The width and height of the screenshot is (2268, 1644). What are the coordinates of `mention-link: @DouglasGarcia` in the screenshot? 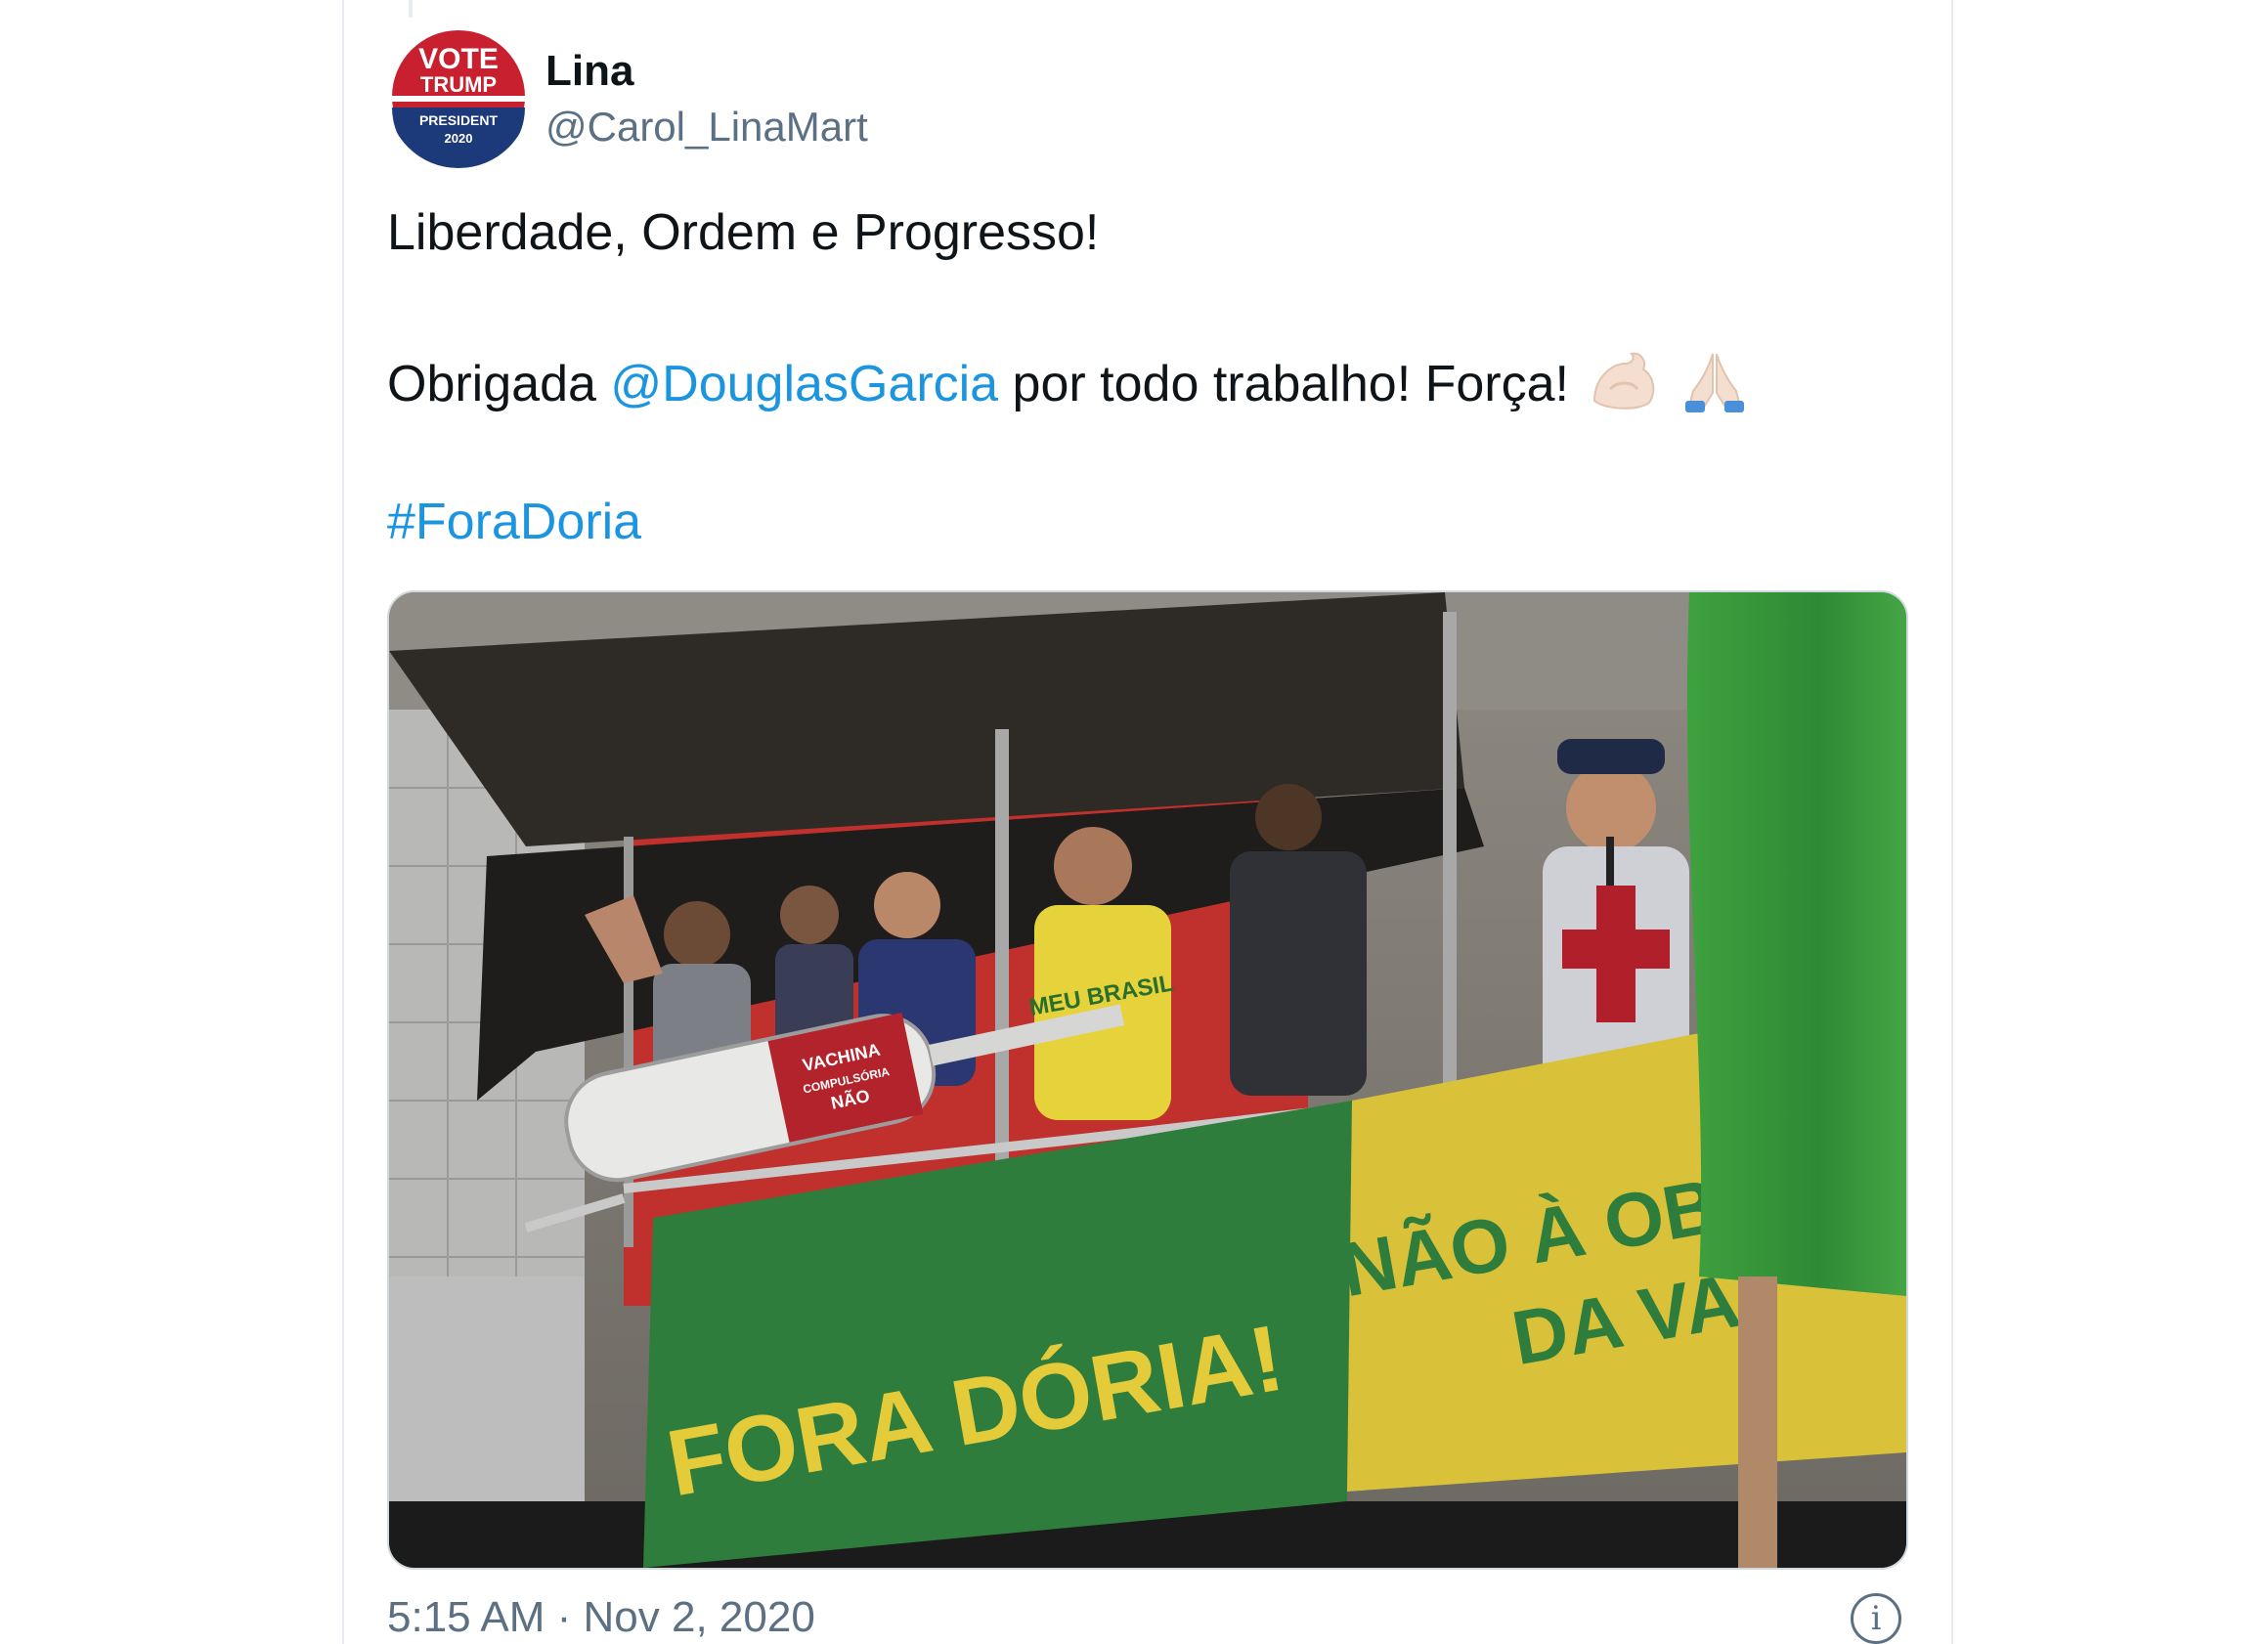 It's located at (804, 384).